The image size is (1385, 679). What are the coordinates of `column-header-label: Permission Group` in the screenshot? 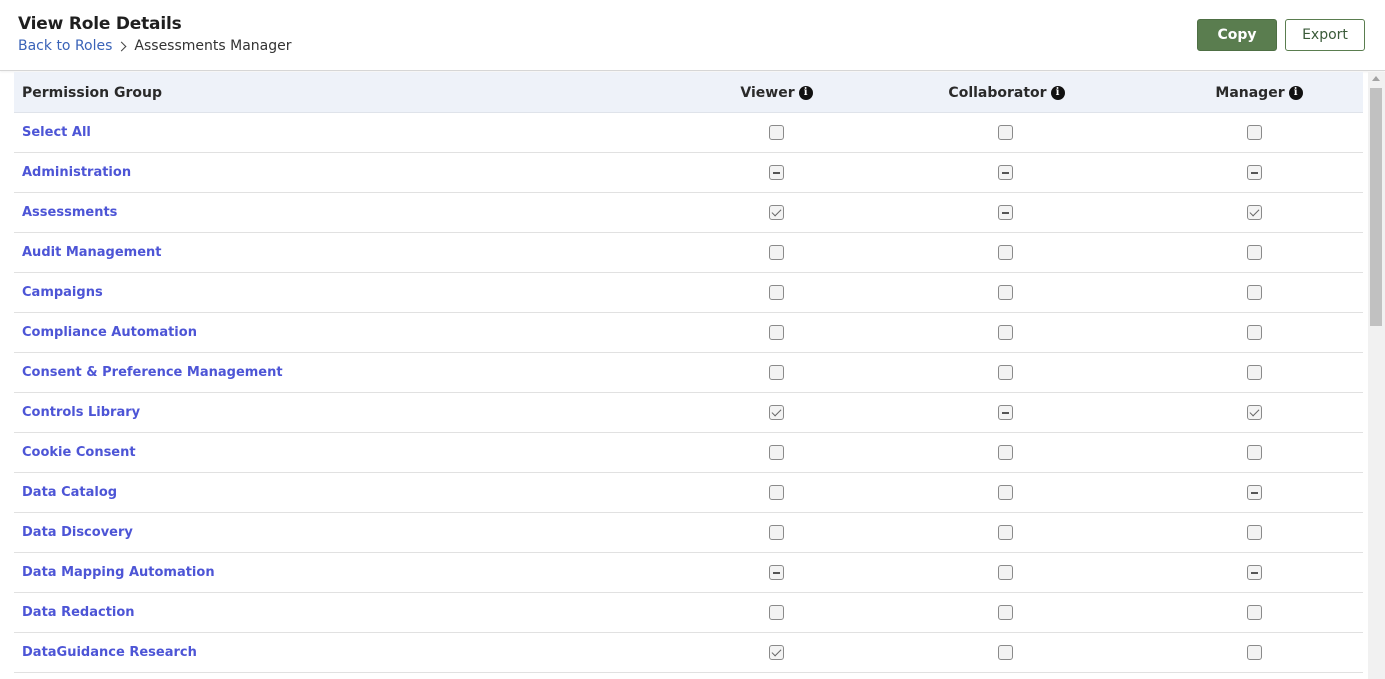 It's located at (92, 92).